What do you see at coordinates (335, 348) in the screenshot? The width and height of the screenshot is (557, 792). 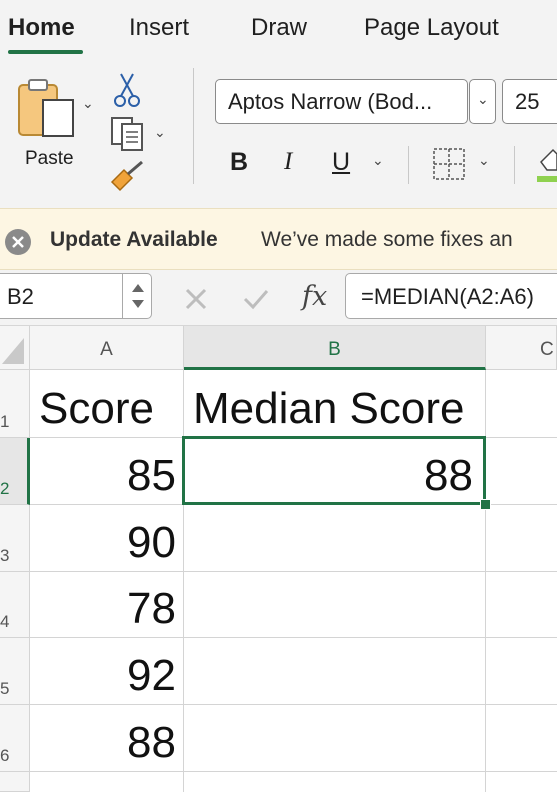 I see `column-header-b: B` at bounding box center [335, 348].